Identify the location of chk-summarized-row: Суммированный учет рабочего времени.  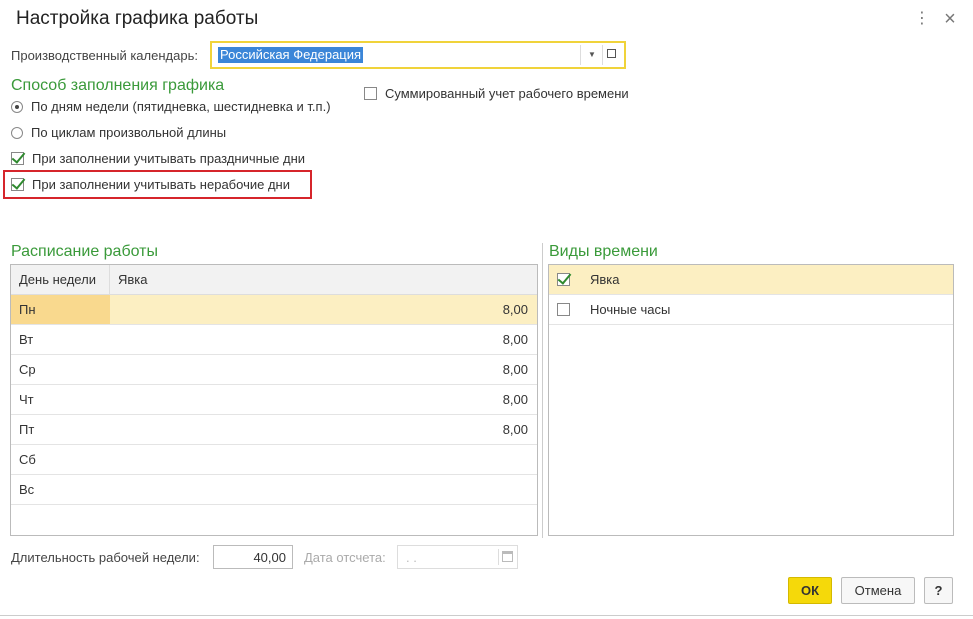
(496, 93).